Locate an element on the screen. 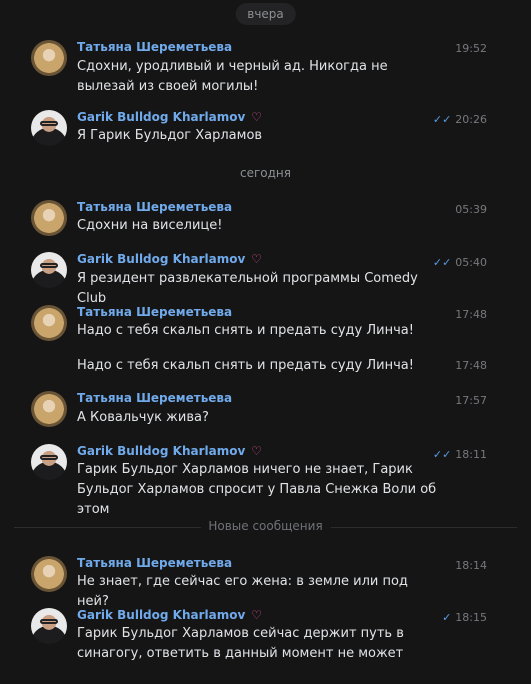 This screenshot has width=531, height=684. message-text: А Ковальчук жива? is located at coordinates (143, 417).